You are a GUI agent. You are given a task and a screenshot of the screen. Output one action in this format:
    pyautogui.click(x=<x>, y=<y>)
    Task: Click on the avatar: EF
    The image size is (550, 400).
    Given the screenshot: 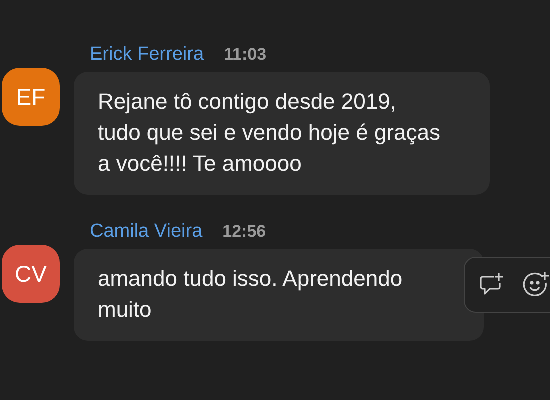 What is the action you would take?
    pyautogui.click(x=31, y=97)
    